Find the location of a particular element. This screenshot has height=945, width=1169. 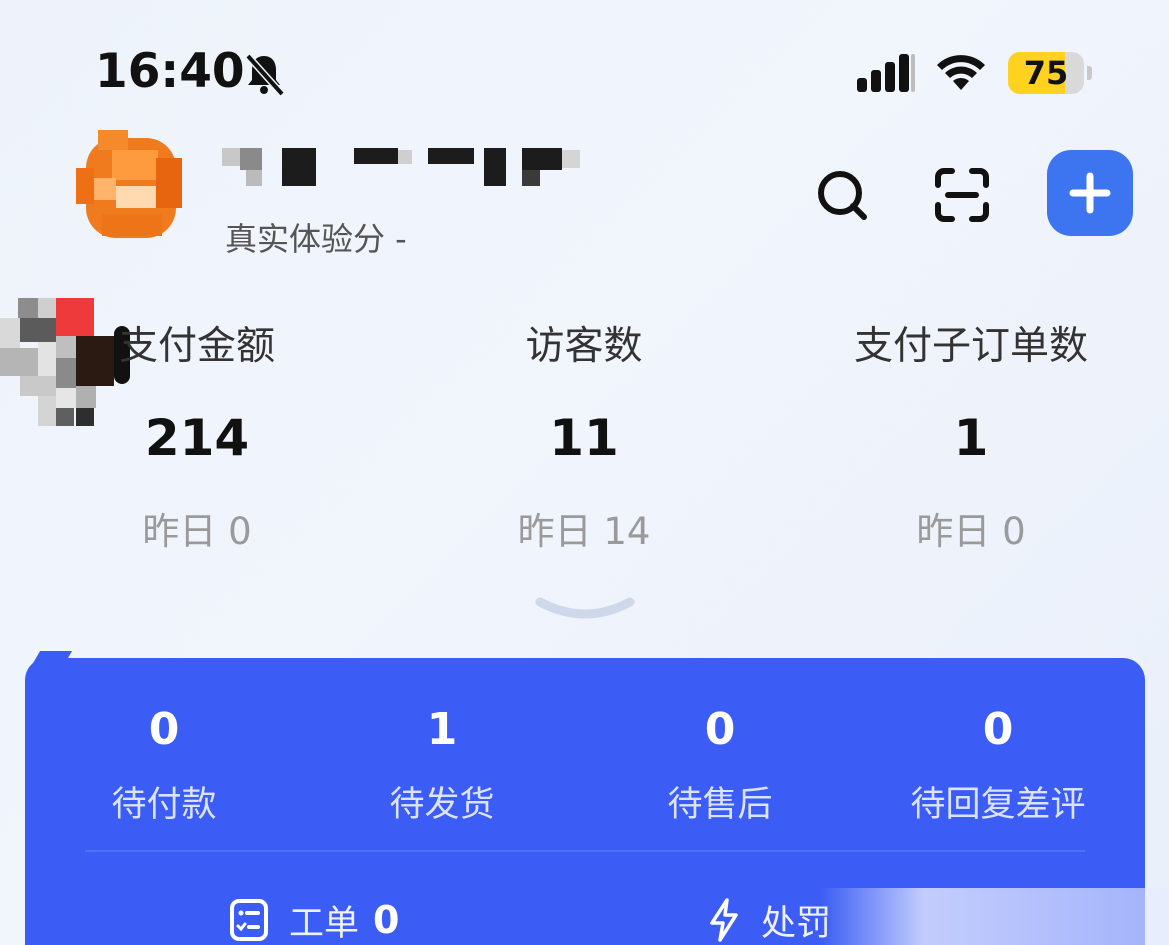

metric-sub-orders: 支付子订单数 1 昨日 0 is located at coordinates (971, 435).